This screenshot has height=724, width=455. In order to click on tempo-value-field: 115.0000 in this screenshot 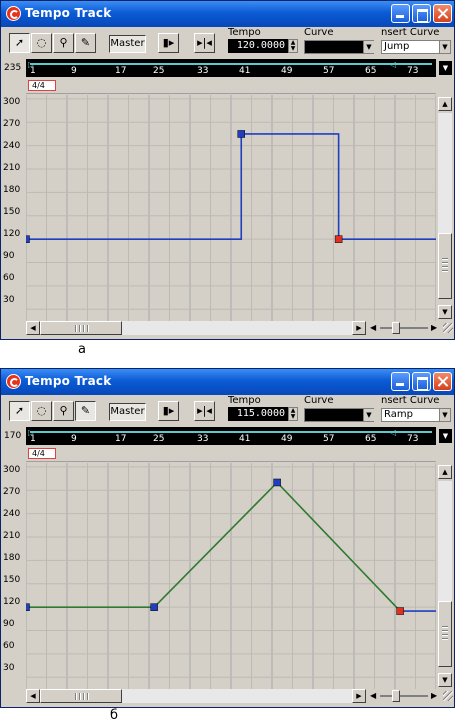, I will do `click(258, 414)`.